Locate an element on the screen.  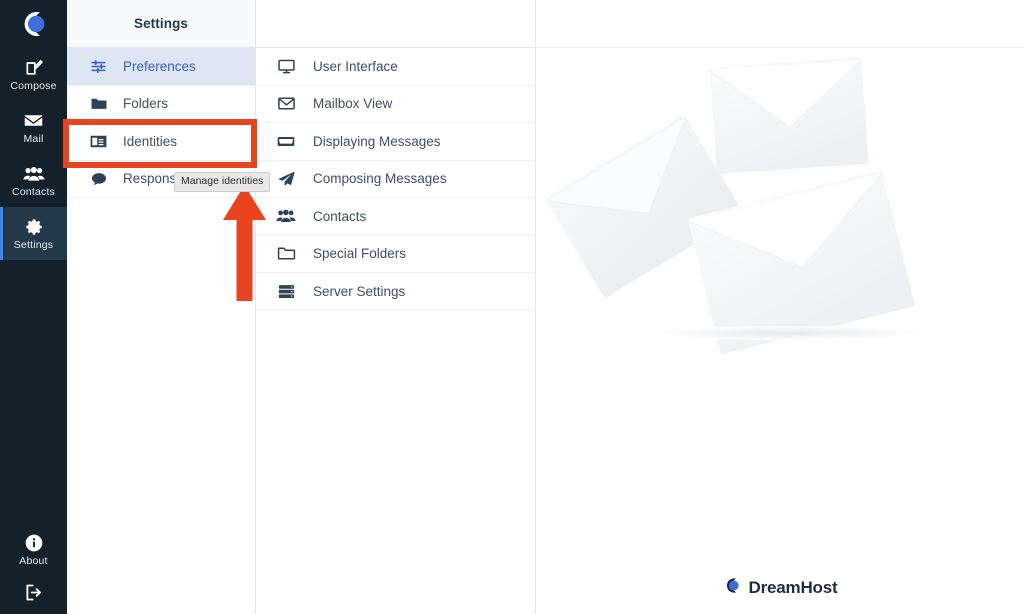
rail-item-contacts: Contacts is located at coordinates (33, 180).